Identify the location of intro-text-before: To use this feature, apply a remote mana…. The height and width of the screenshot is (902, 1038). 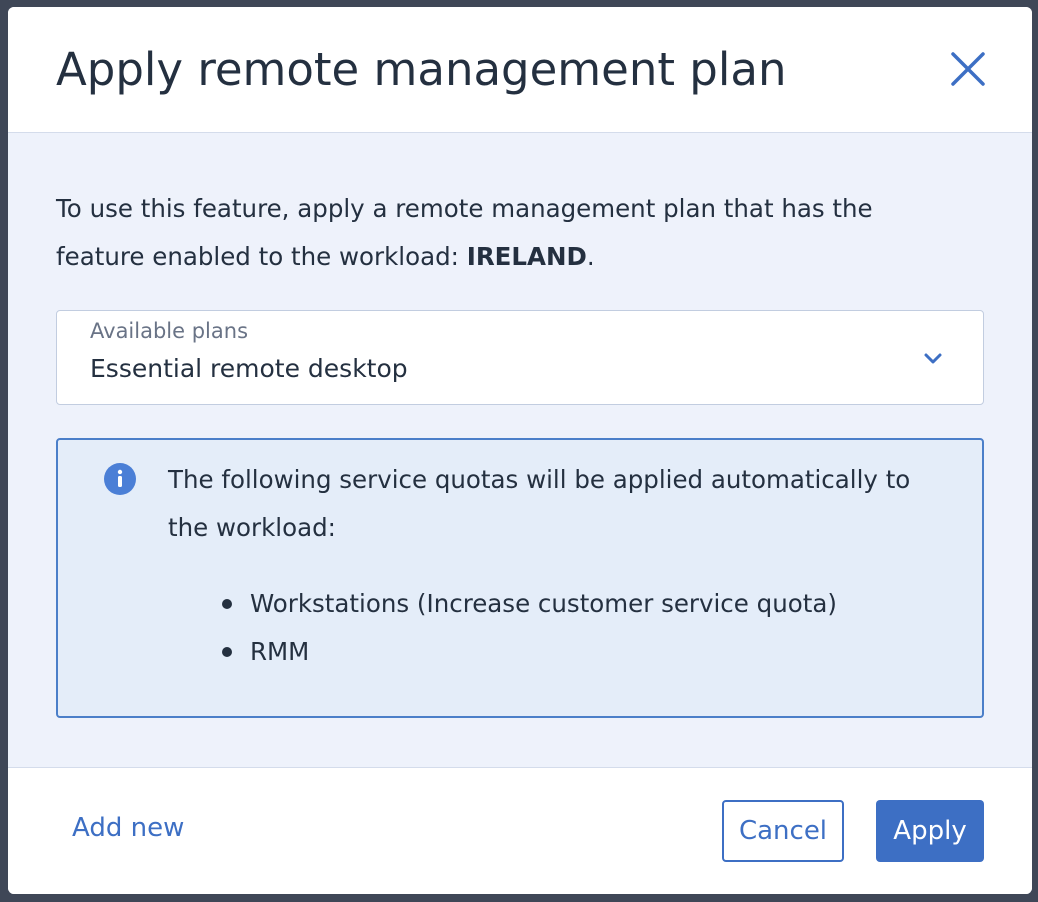
(464, 232).